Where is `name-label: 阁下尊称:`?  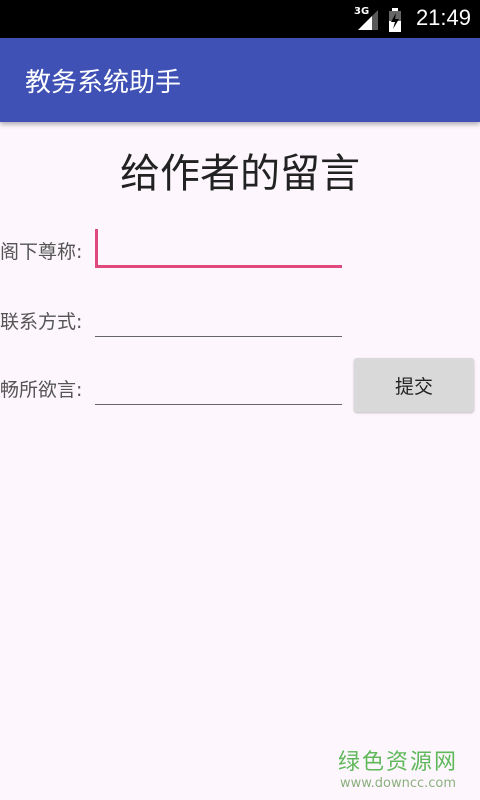 name-label: 阁下尊称: is located at coordinates (41, 252).